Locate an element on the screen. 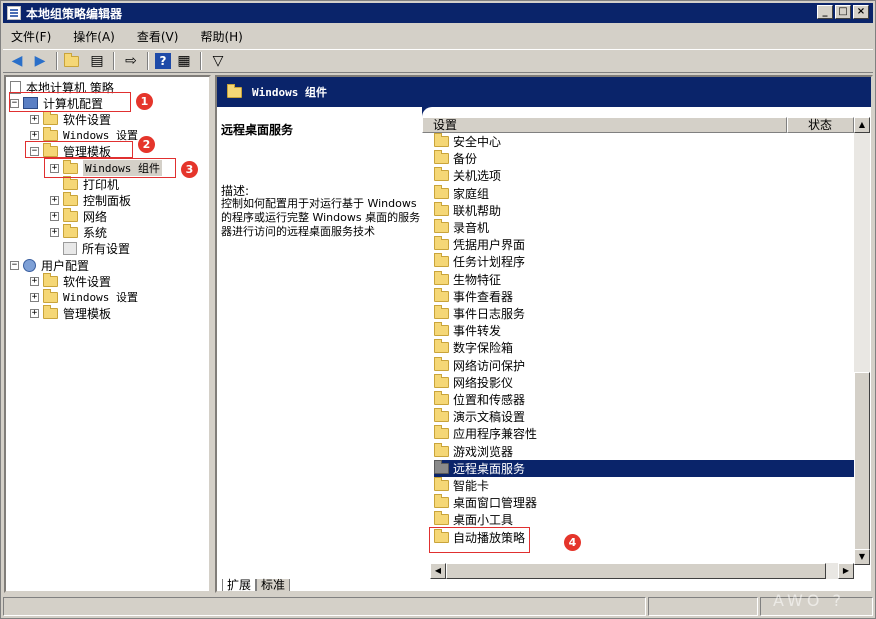  list-item-label: 智能卡 is located at coordinates (471, 486).